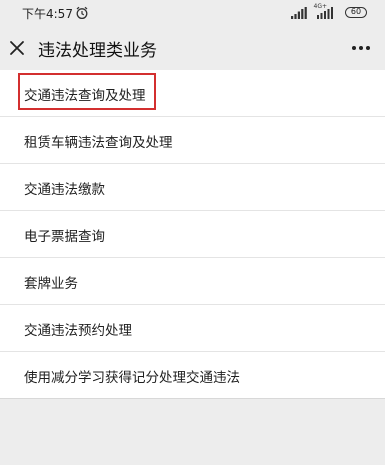 The width and height of the screenshot is (385, 465). Describe the element at coordinates (51, 284) in the screenshot. I see `menu-item-label: 套牌业务` at that location.